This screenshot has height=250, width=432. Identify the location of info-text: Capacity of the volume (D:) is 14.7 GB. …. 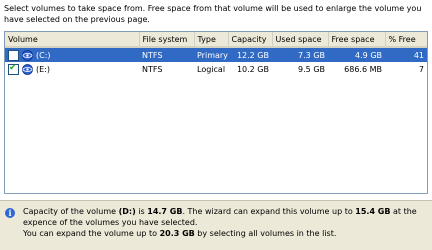
(220, 222).